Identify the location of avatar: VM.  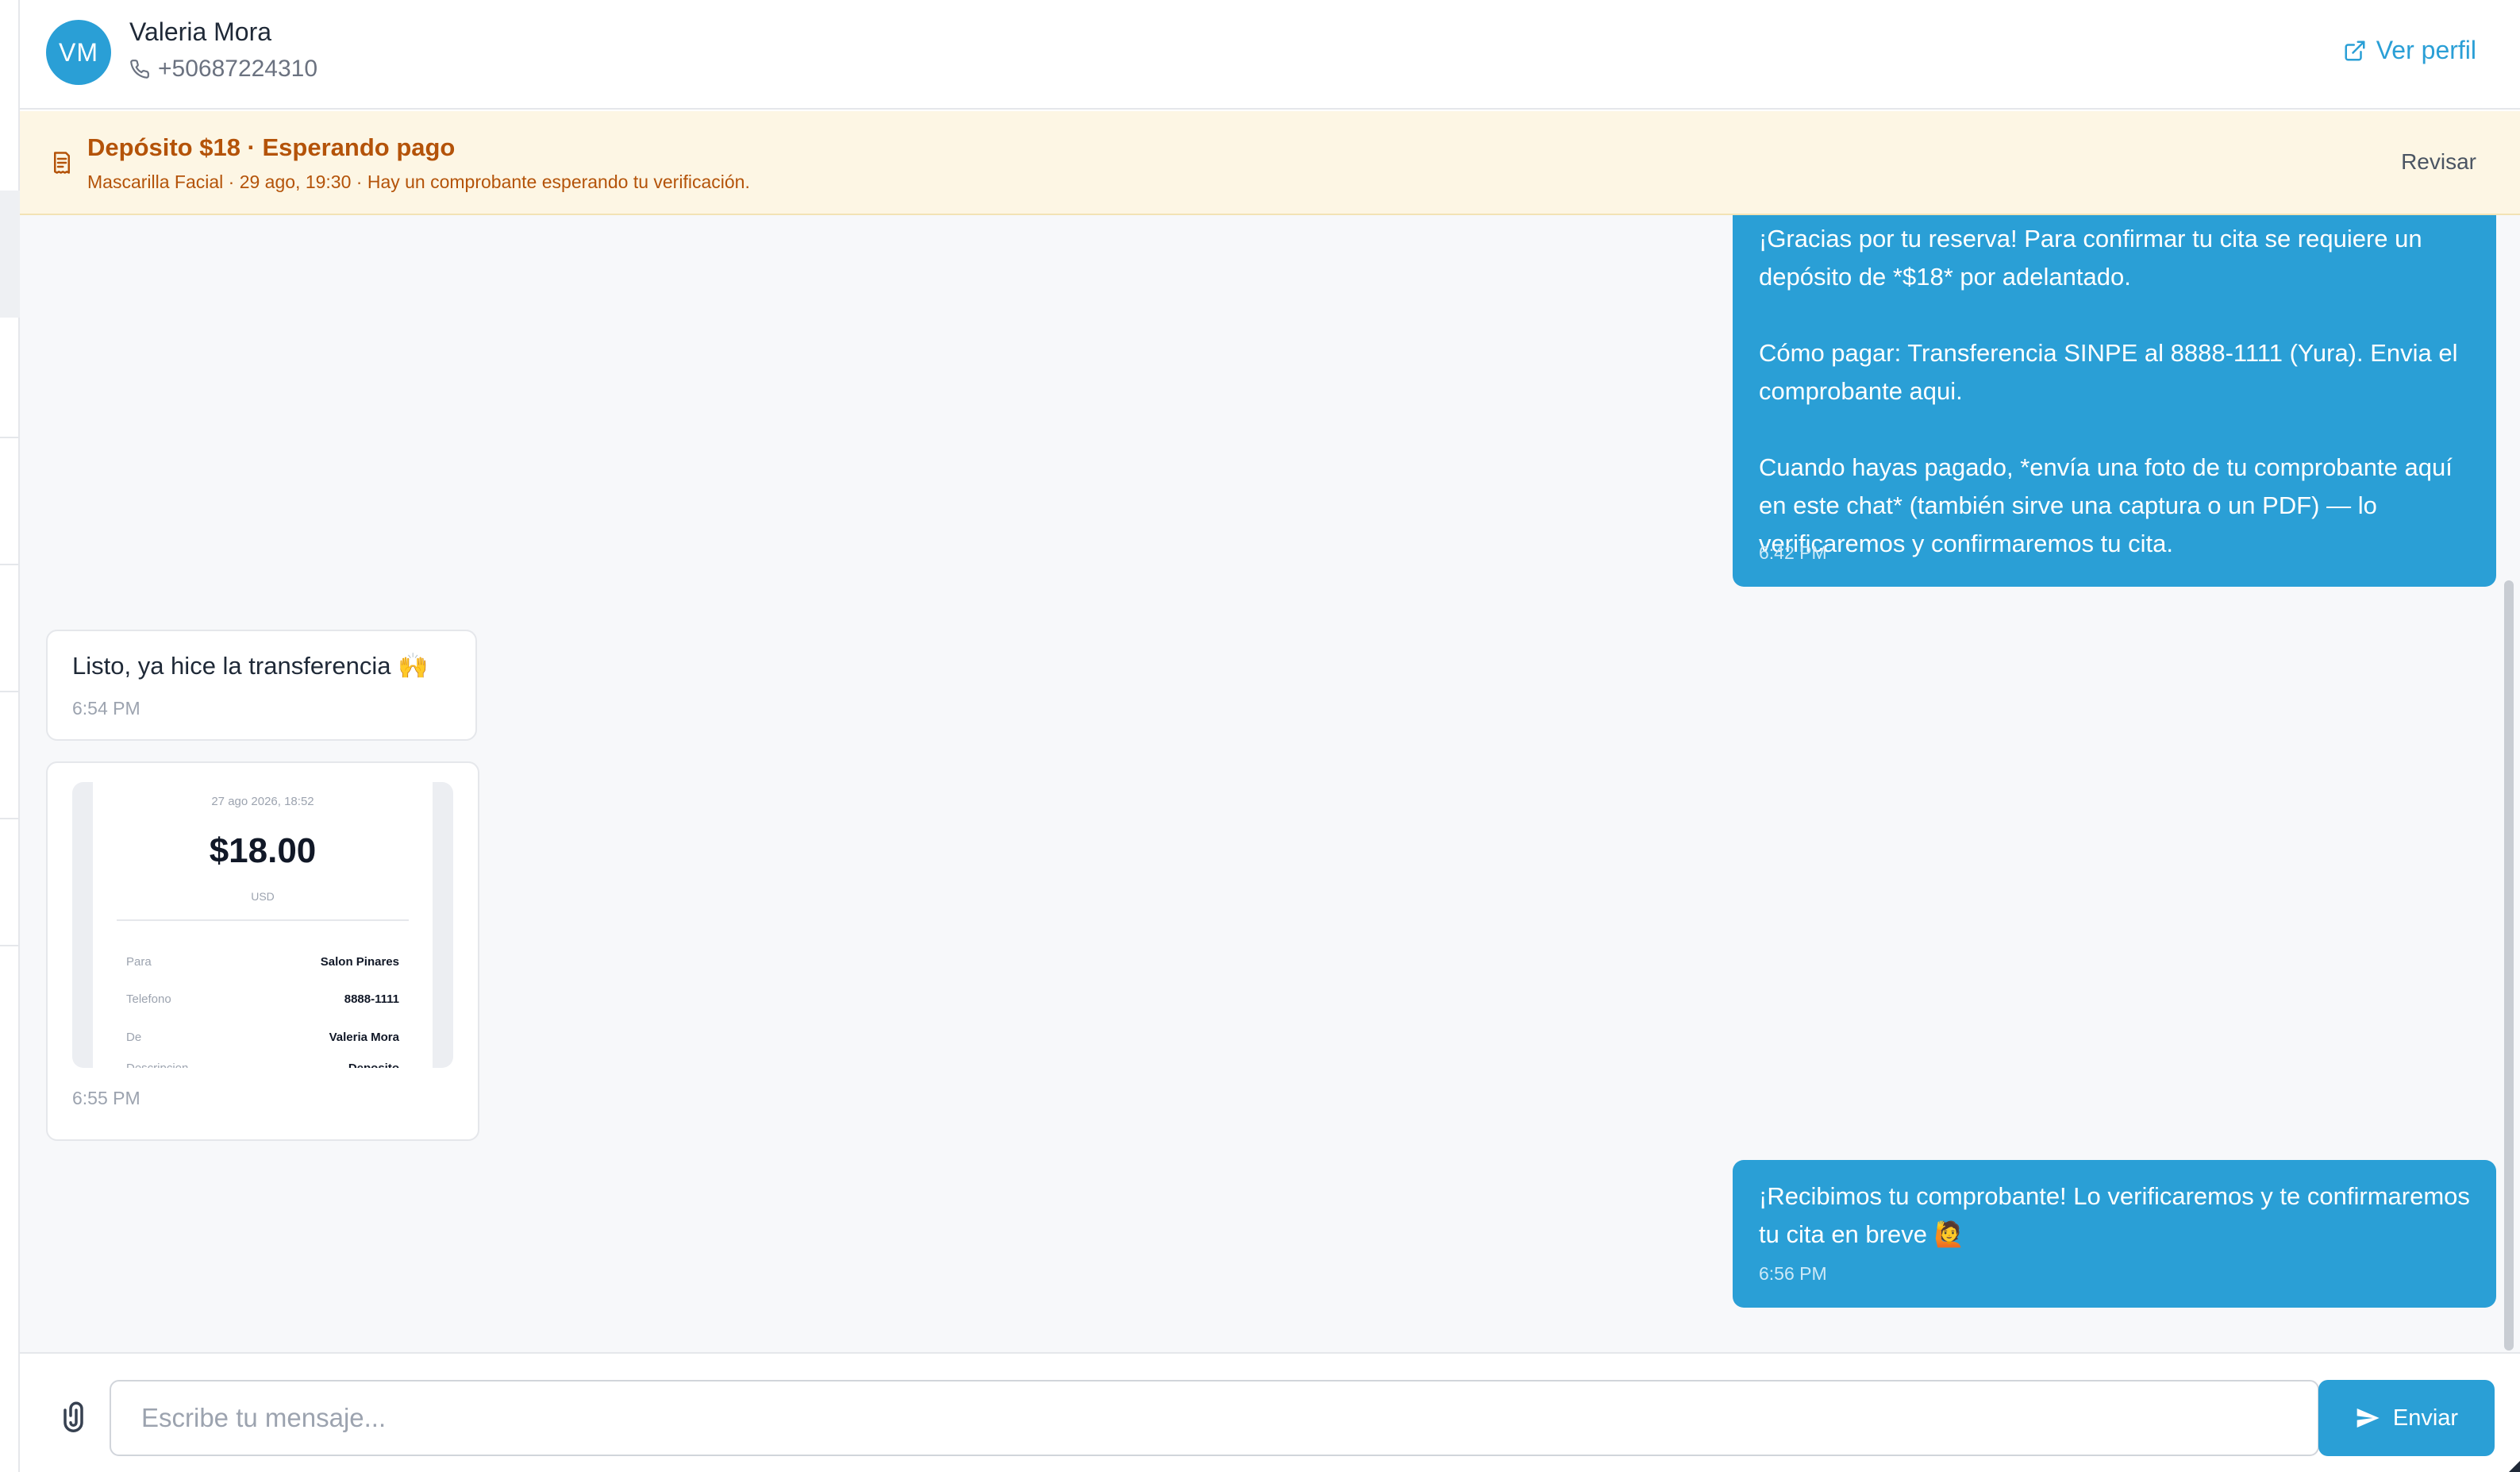
(78, 52).